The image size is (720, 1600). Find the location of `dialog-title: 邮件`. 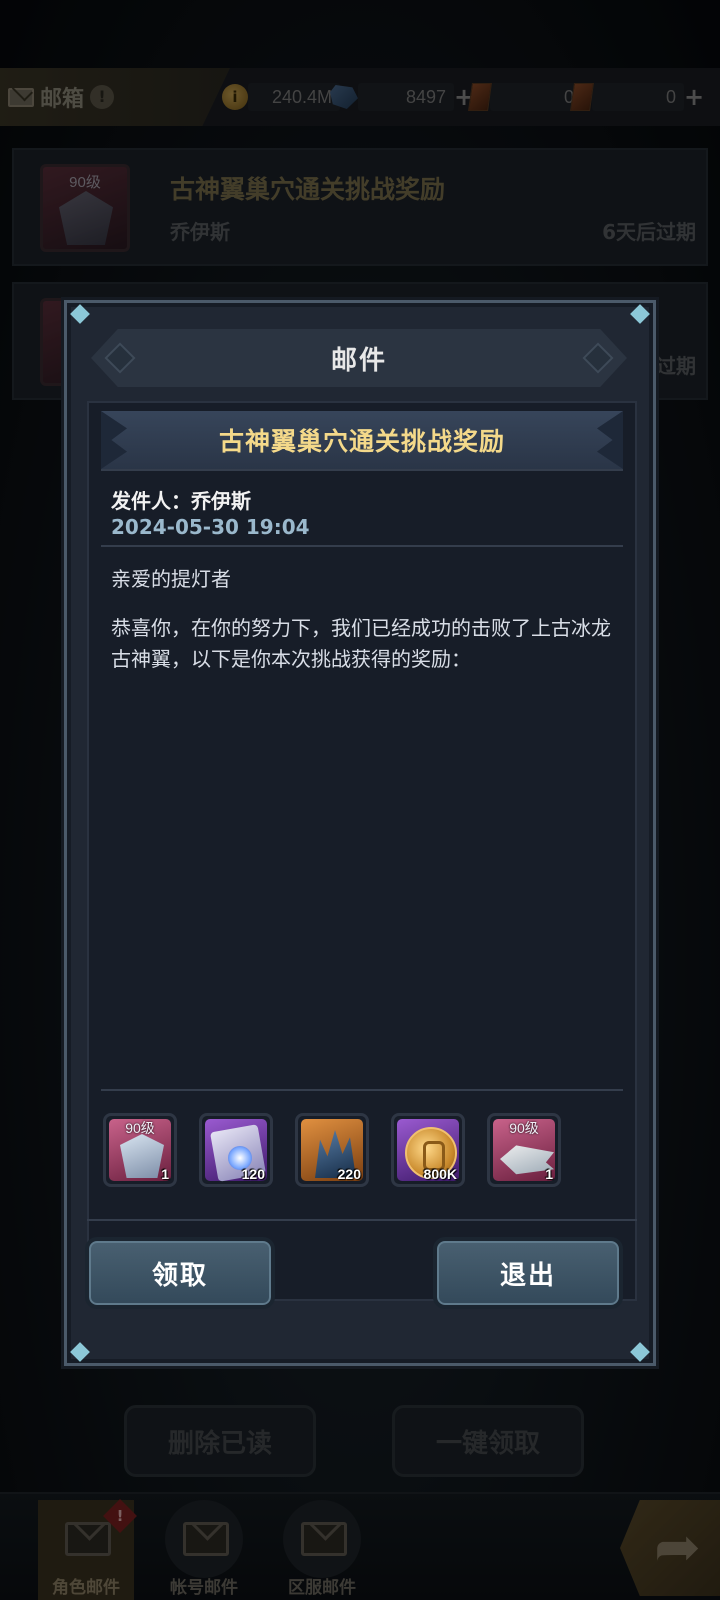

dialog-title: 邮件 is located at coordinates (358, 360).